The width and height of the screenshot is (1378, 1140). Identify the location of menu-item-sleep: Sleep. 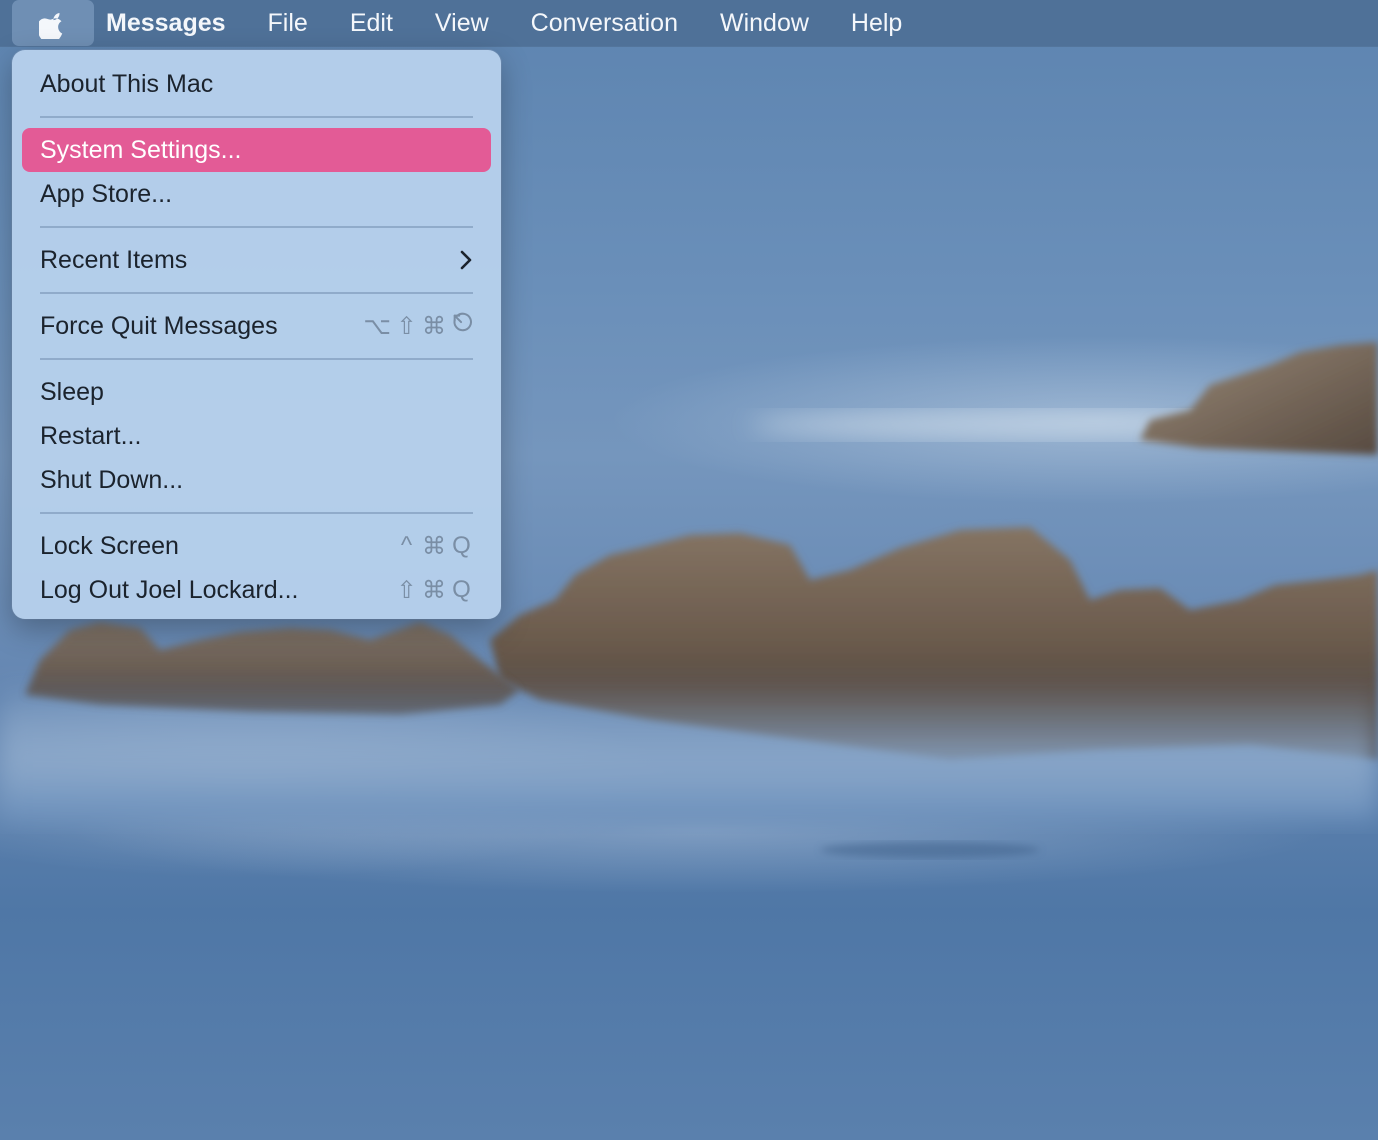
(256, 392).